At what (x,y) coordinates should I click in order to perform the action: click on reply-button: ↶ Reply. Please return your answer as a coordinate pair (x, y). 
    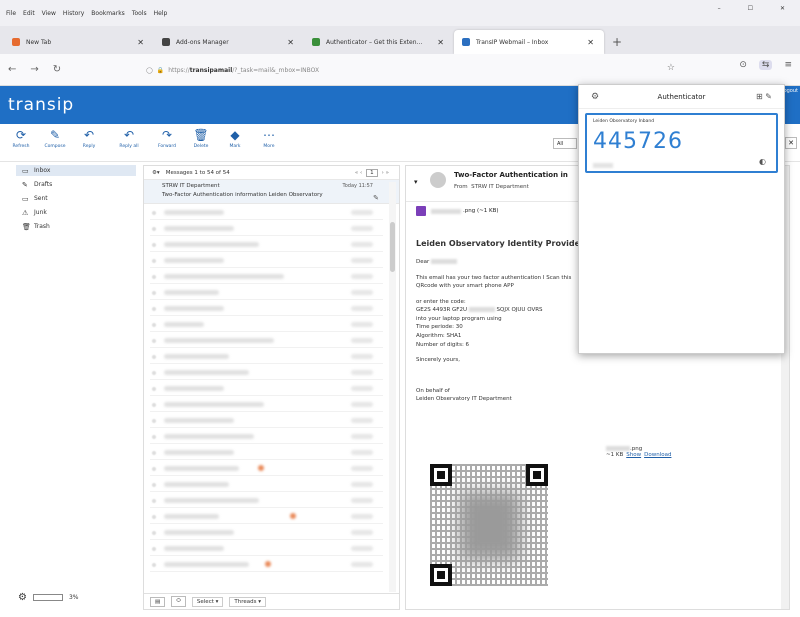
    Looking at the image, I should click on (89, 138).